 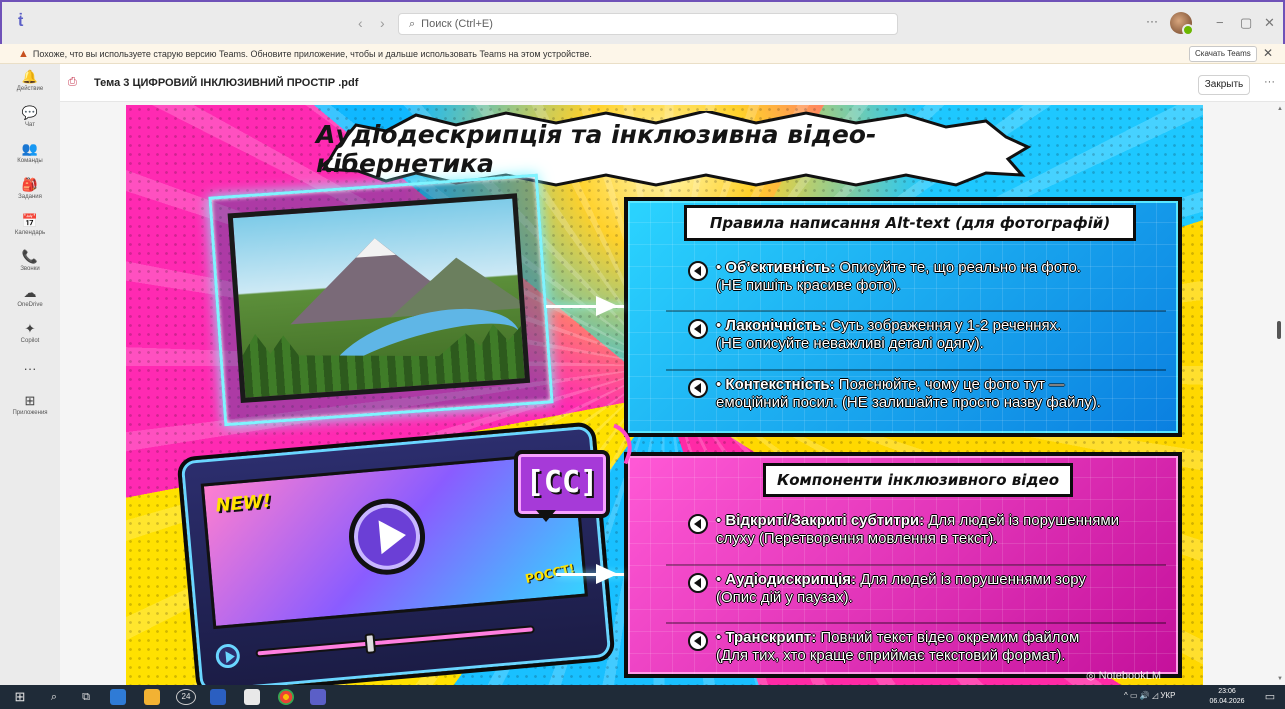 I want to click on rail-item-5: 📞 Звонки, so click(x=30, y=261).